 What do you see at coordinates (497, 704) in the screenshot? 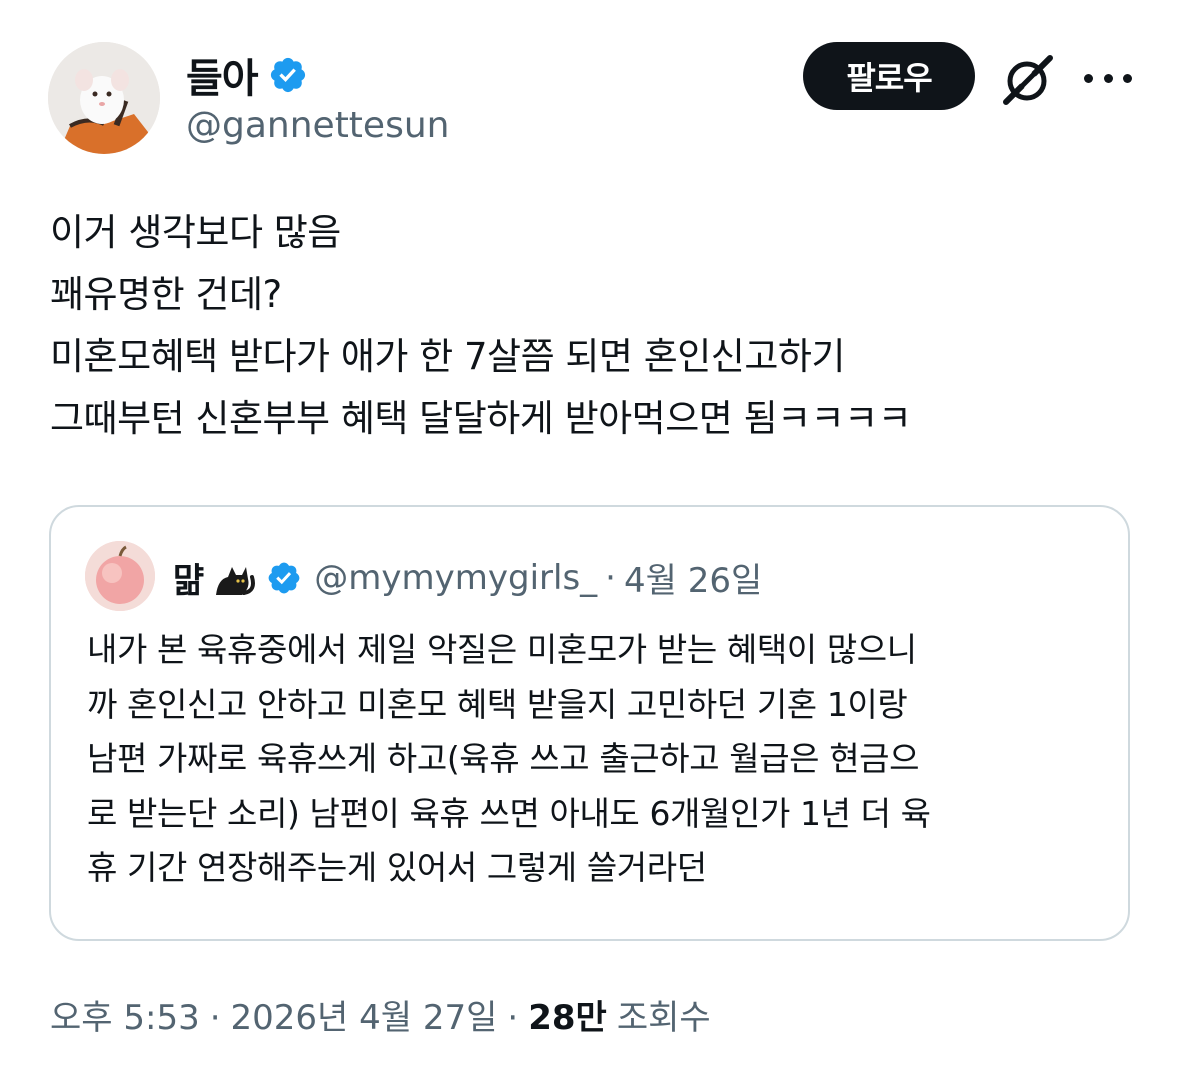
I see `quote-line: 까 혼인신고 안하고 미혼모 혜택 받을지 고민하던 기혼 1이랑` at bounding box center [497, 704].